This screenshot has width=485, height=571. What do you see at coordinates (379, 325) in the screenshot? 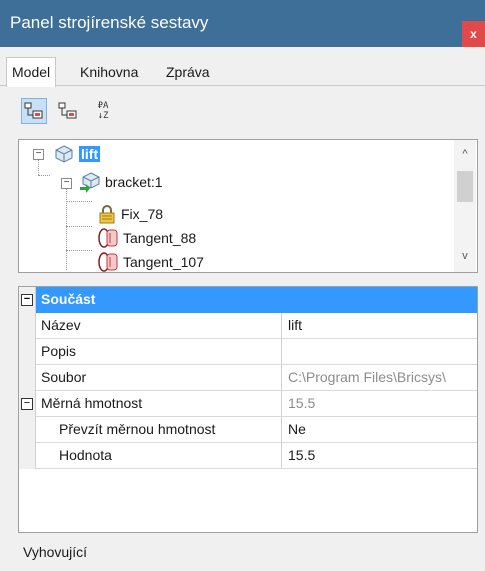
I see `property-value: lift` at bounding box center [379, 325].